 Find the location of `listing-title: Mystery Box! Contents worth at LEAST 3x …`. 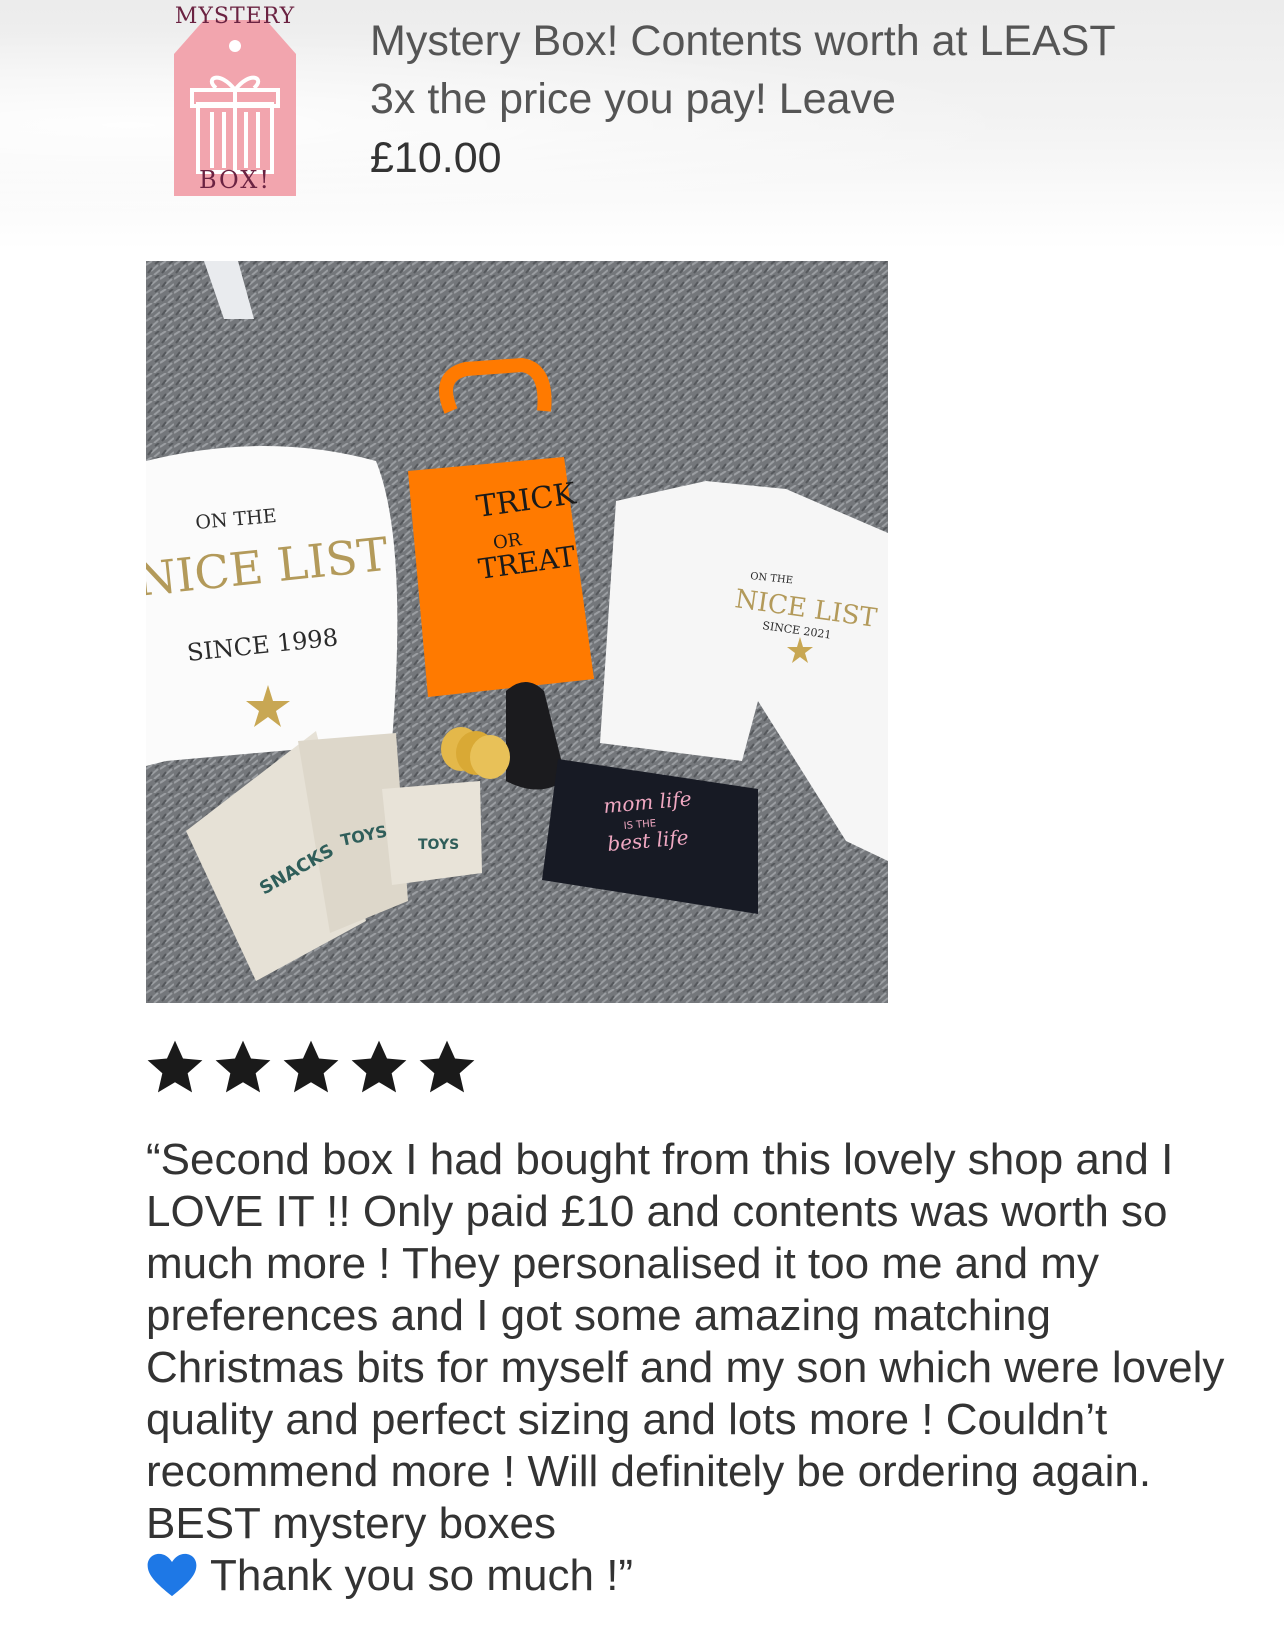

listing-title: Mystery Box! Contents worth at LEAST 3x … is located at coordinates (770, 70).